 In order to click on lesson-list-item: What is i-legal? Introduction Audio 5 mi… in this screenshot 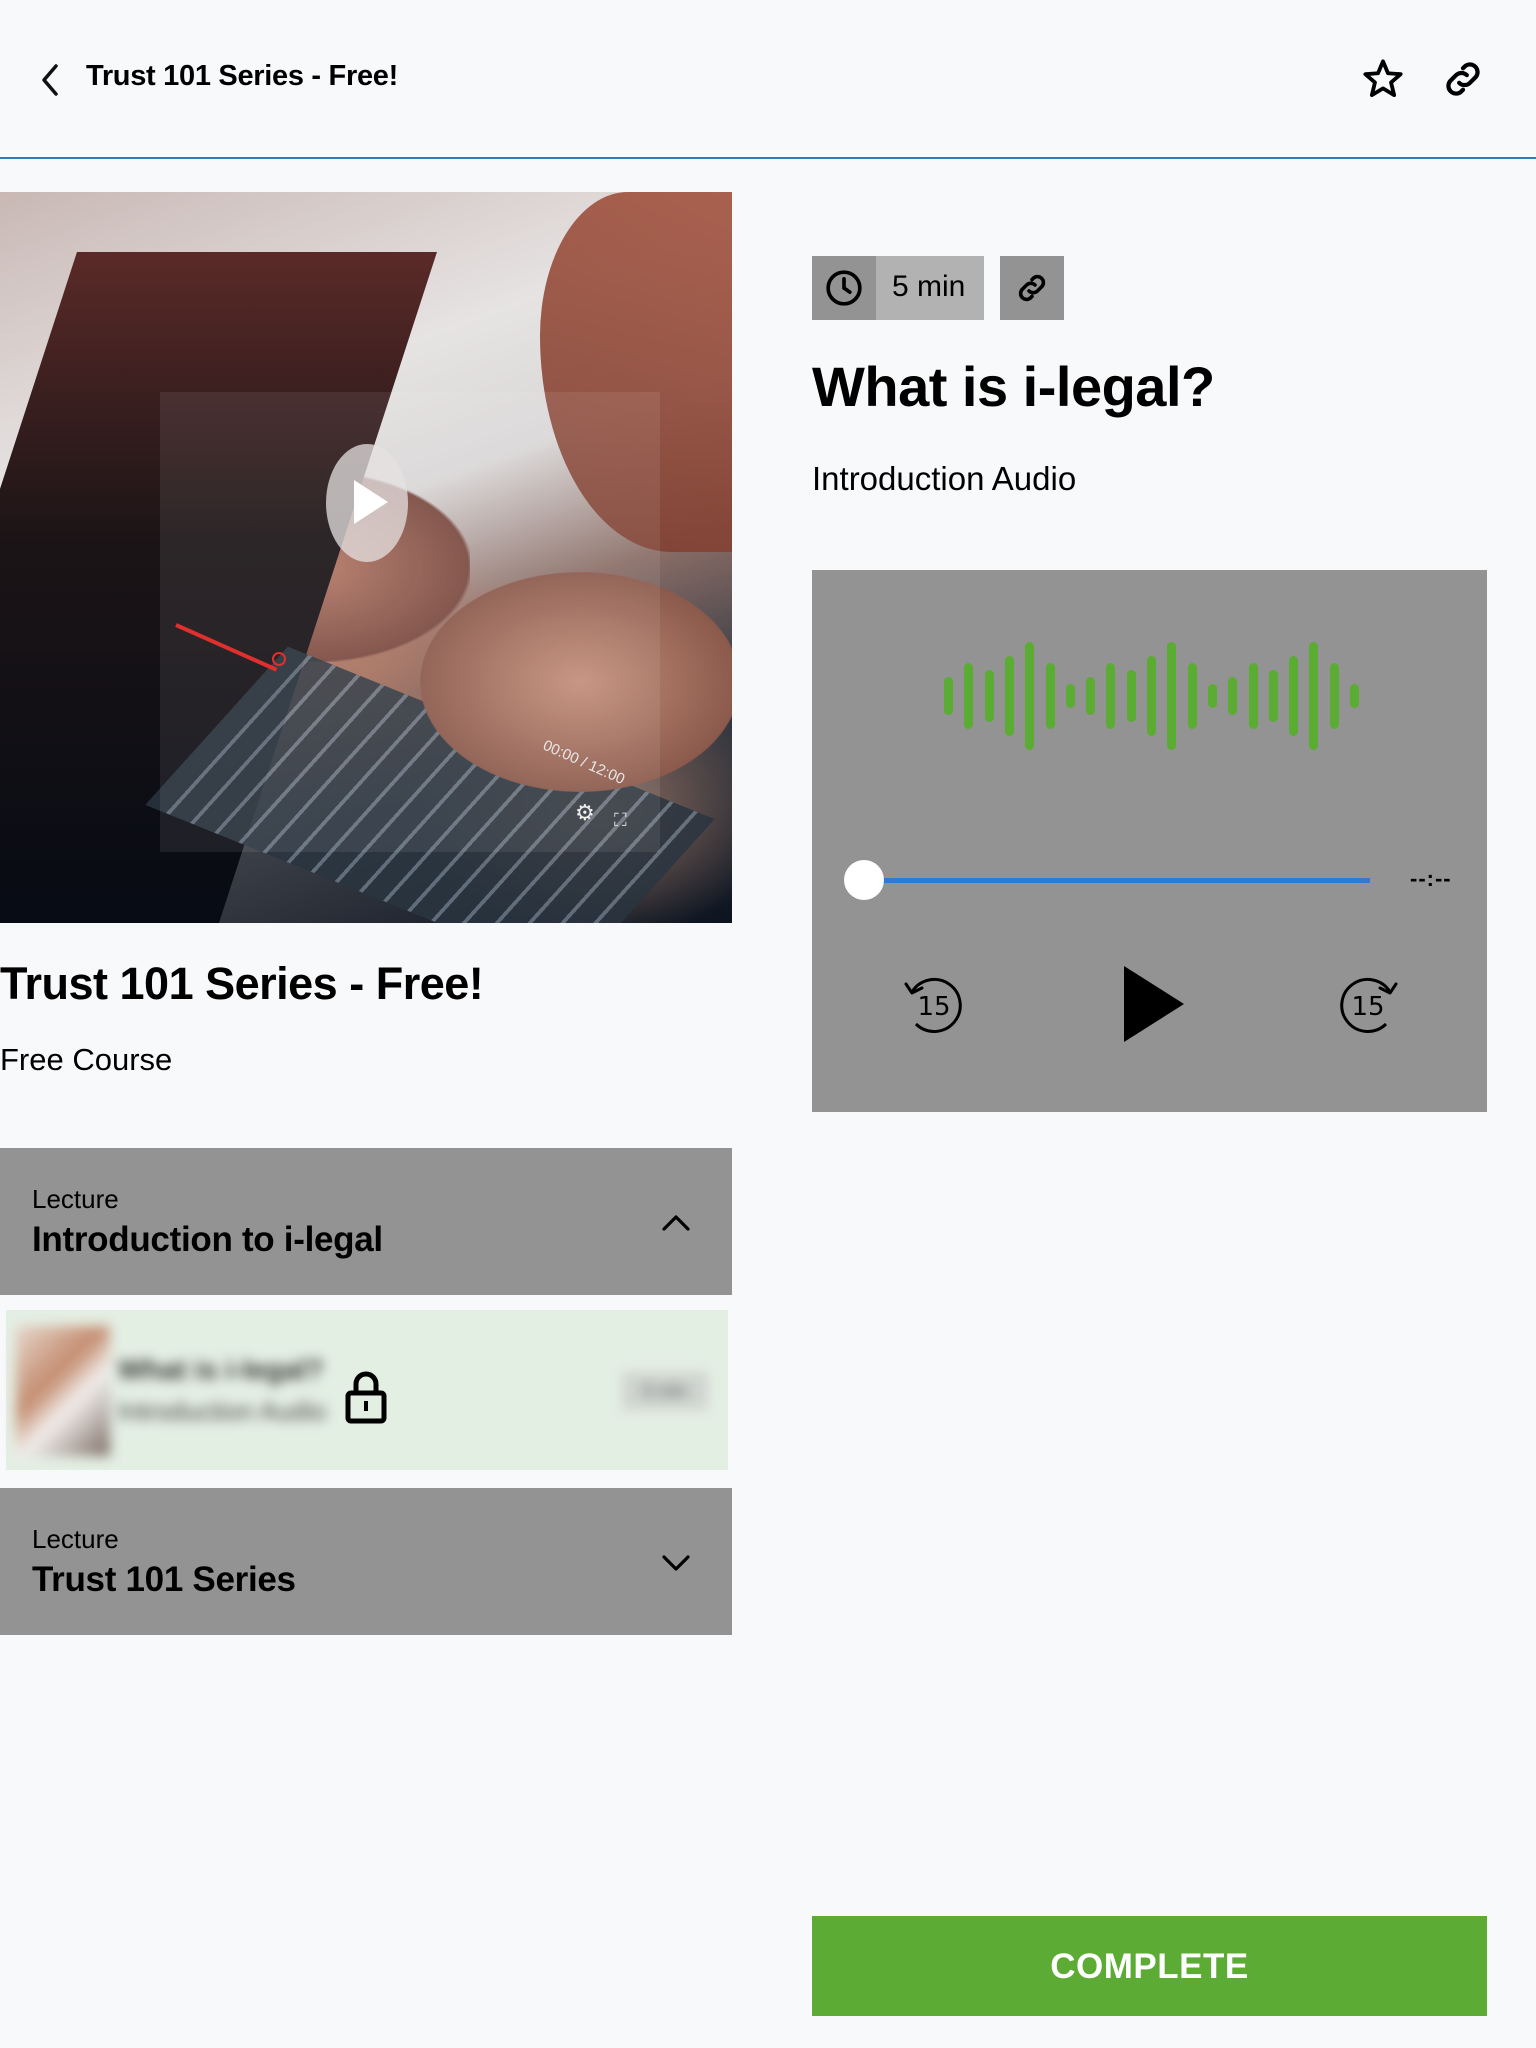, I will do `click(367, 1390)`.